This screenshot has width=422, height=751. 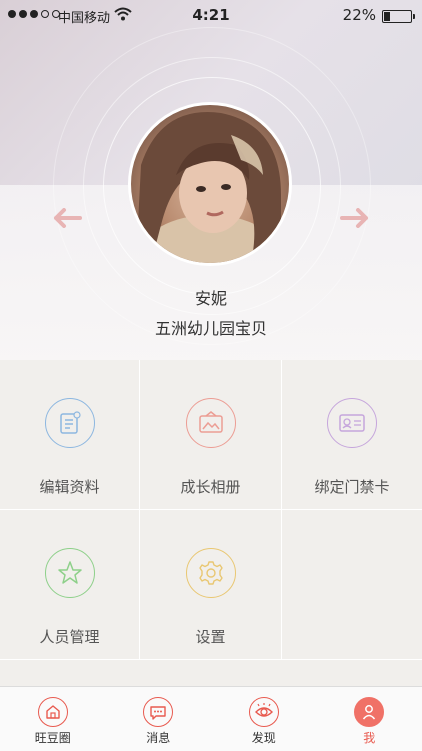 I want to click on next-arrow-button, so click(x=355, y=218).